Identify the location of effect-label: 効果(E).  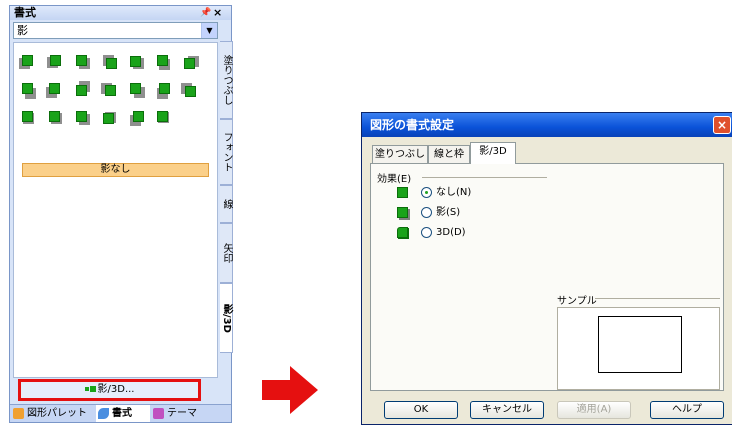
(394, 179).